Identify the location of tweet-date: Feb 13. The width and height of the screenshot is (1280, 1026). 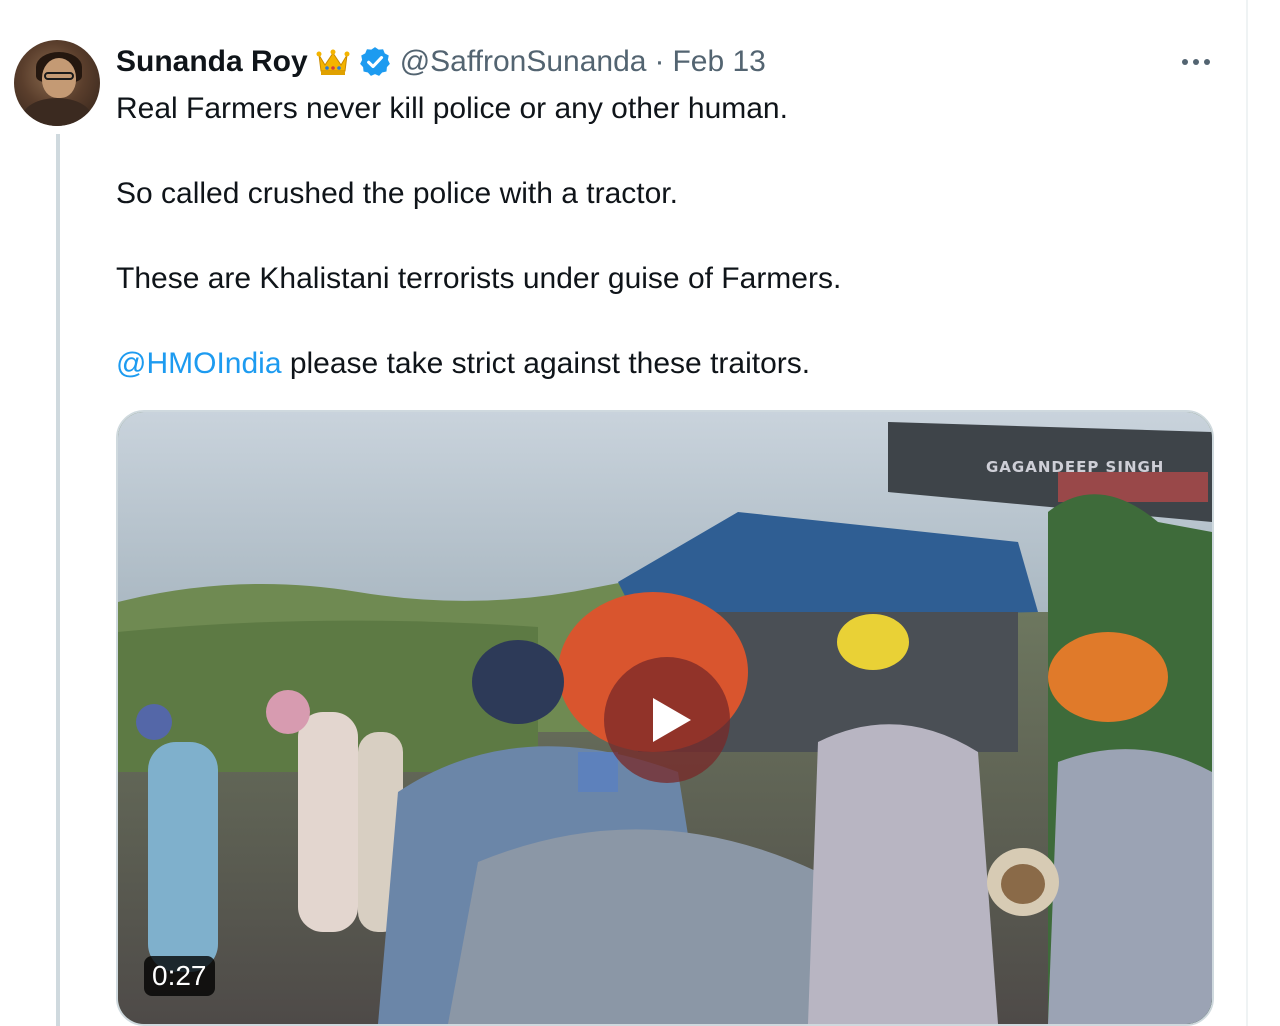
(718, 62).